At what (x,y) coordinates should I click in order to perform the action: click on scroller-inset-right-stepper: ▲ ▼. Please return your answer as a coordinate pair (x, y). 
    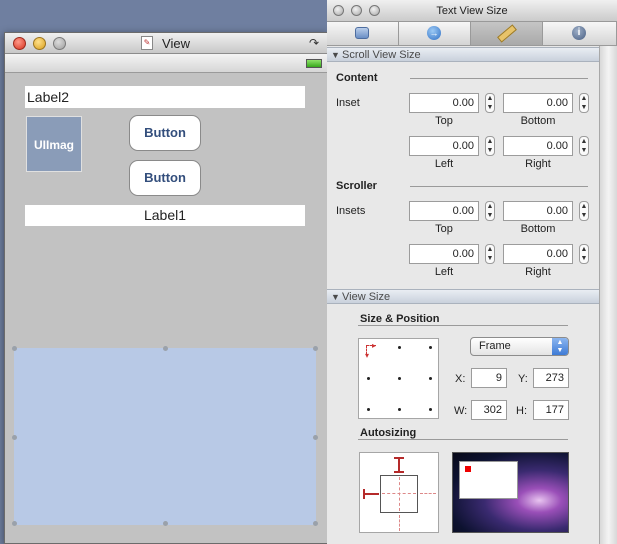
    Looking at the image, I should click on (584, 254).